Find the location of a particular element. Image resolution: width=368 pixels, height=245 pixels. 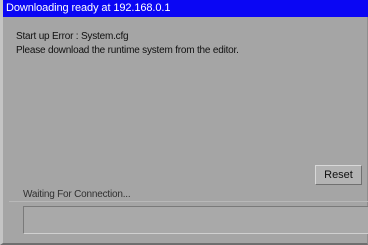

divider is located at coordinates (188, 201).